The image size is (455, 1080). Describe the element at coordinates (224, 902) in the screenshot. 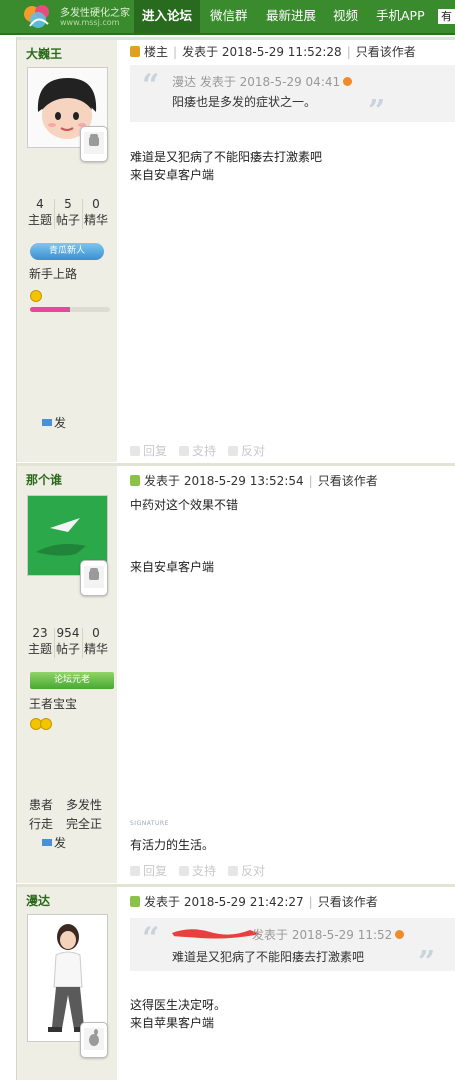

I see `post-time: 发表于 2018-5-29 21:42:27` at that location.